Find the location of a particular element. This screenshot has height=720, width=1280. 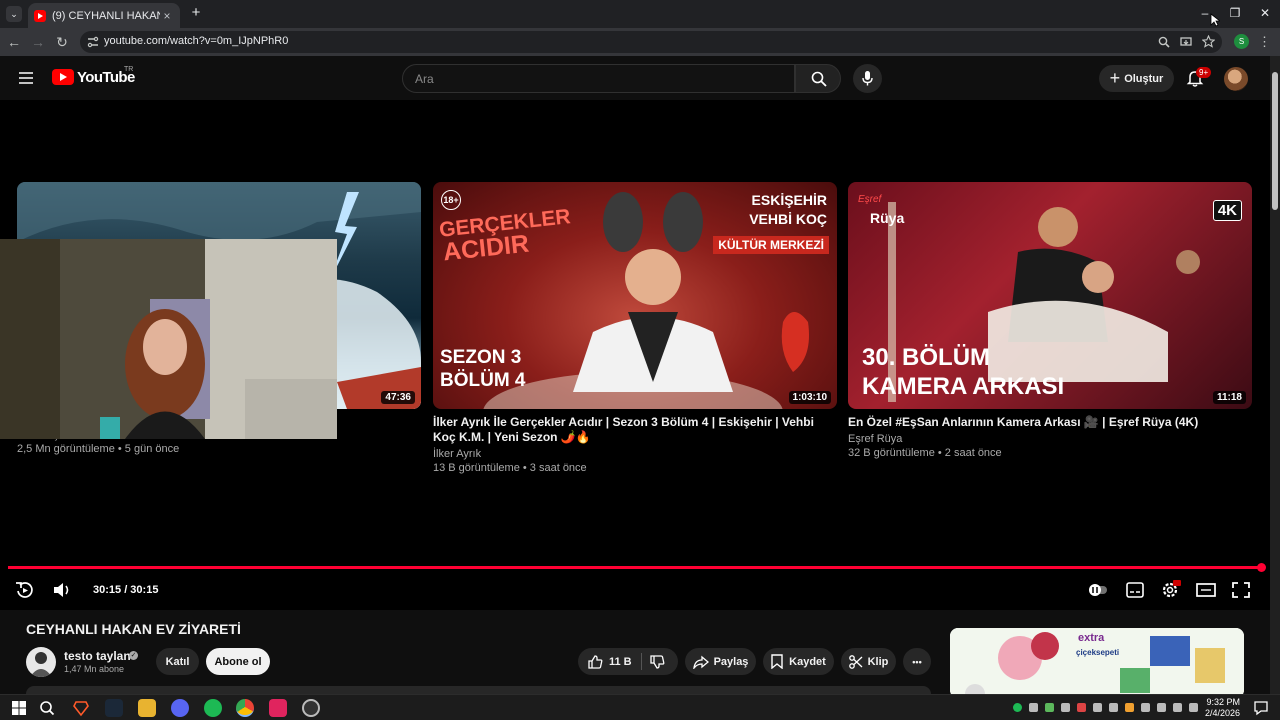

network-icon is located at coordinates (1177, 707).